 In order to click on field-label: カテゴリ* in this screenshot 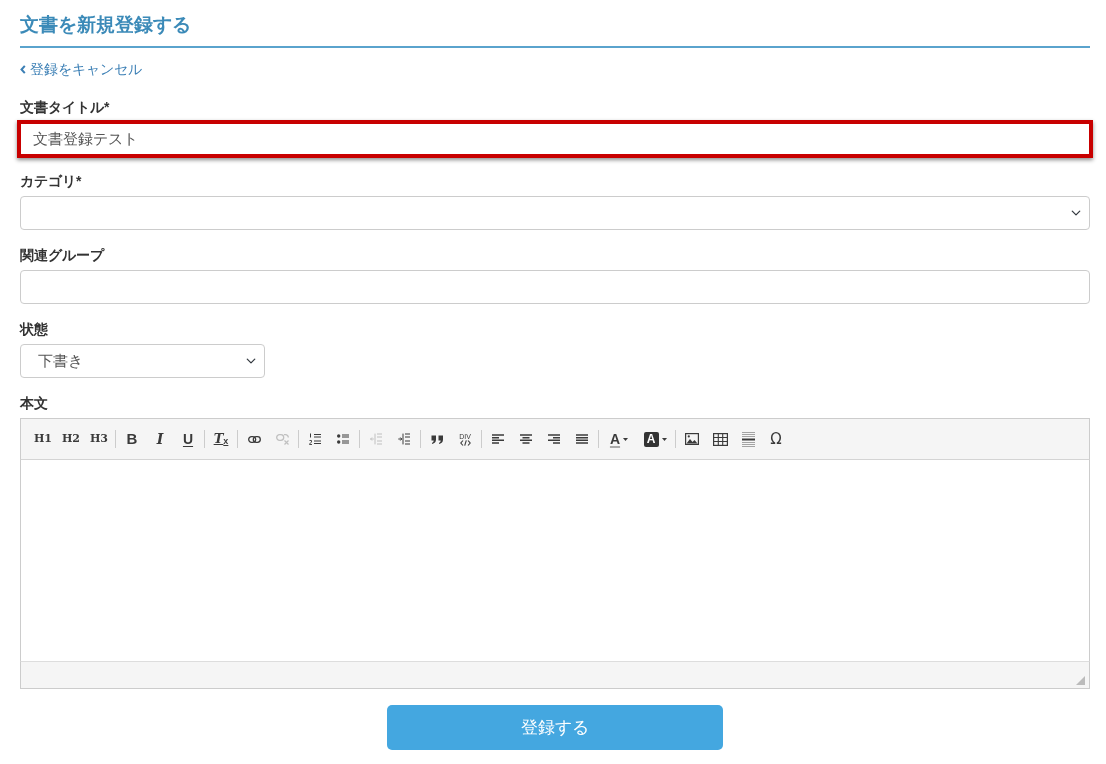, I will do `click(51, 181)`.